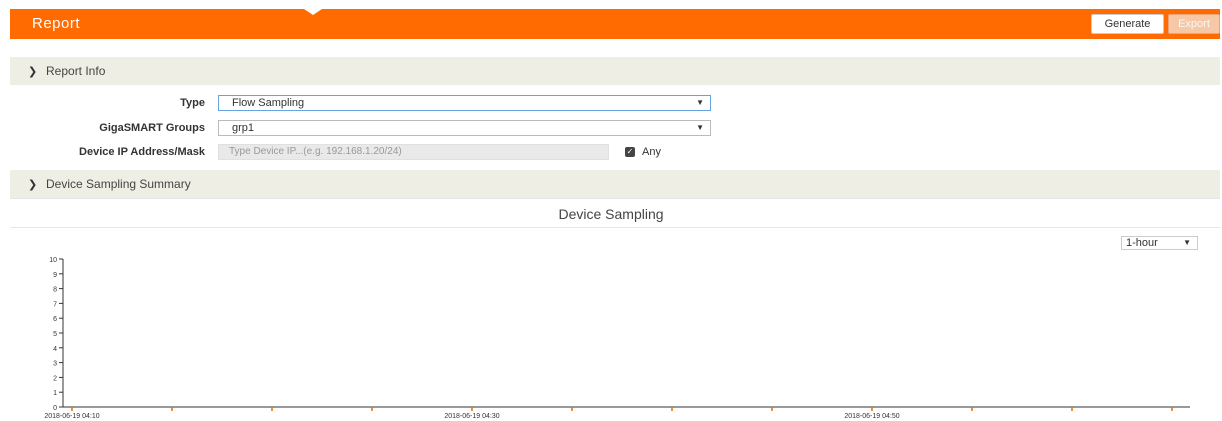  Describe the element at coordinates (615, 184) in the screenshot. I see `device-sampling-summary-section: ❯ Device Sampling Summary` at that location.